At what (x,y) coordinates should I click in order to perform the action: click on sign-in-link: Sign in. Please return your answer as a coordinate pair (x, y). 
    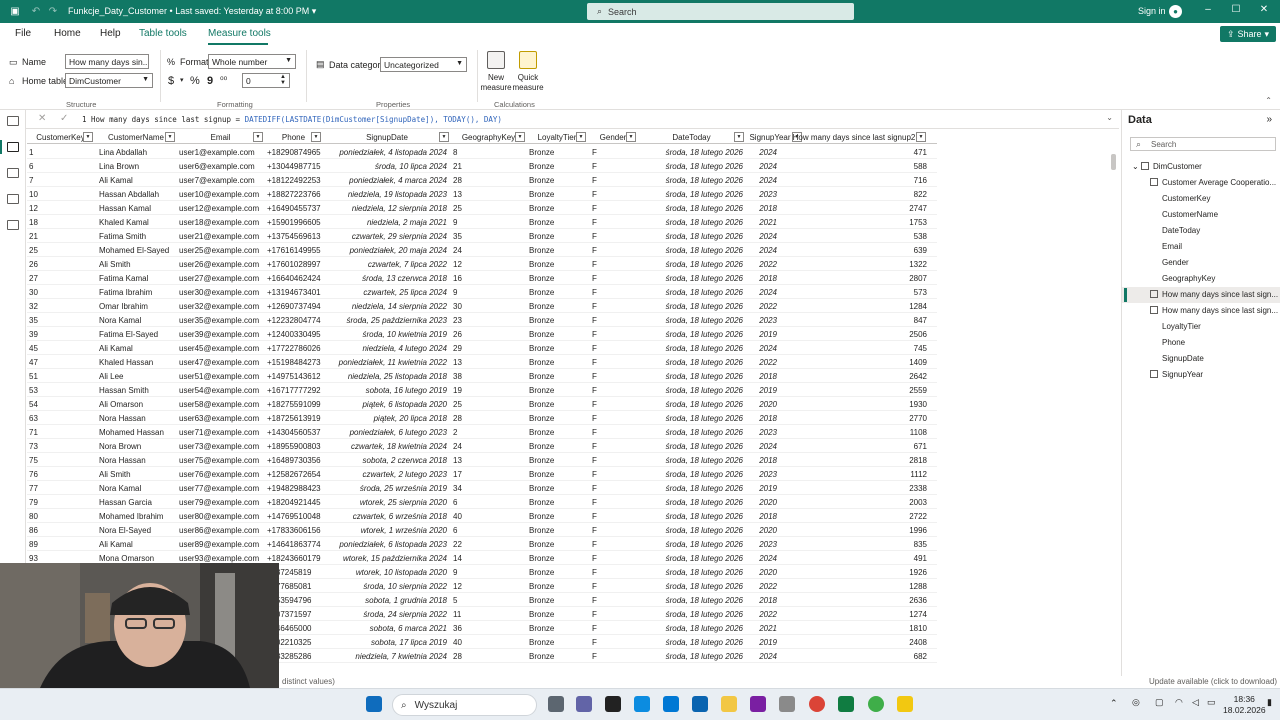
    Looking at the image, I should click on (1152, 11).